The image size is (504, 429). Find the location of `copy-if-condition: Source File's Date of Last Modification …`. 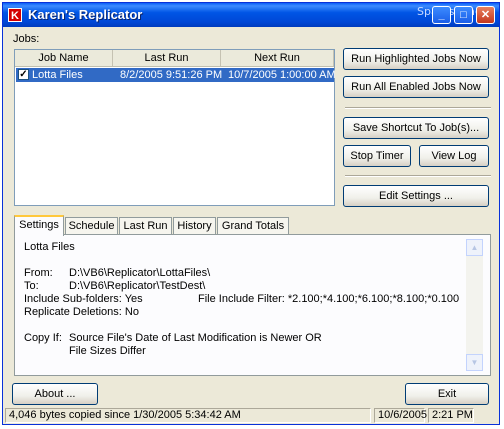

copy-if-condition: Source File's Date of Last Modification … is located at coordinates (195, 338).